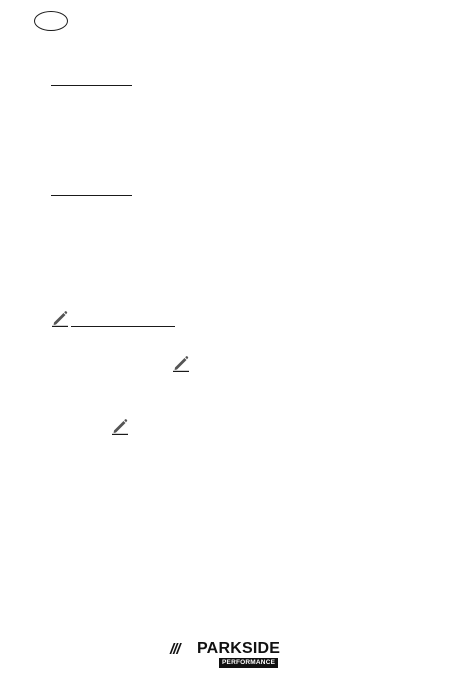  Describe the element at coordinates (249, 663) in the screenshot. I see `logo-performance-tag: PERFORMANCE` at that location.